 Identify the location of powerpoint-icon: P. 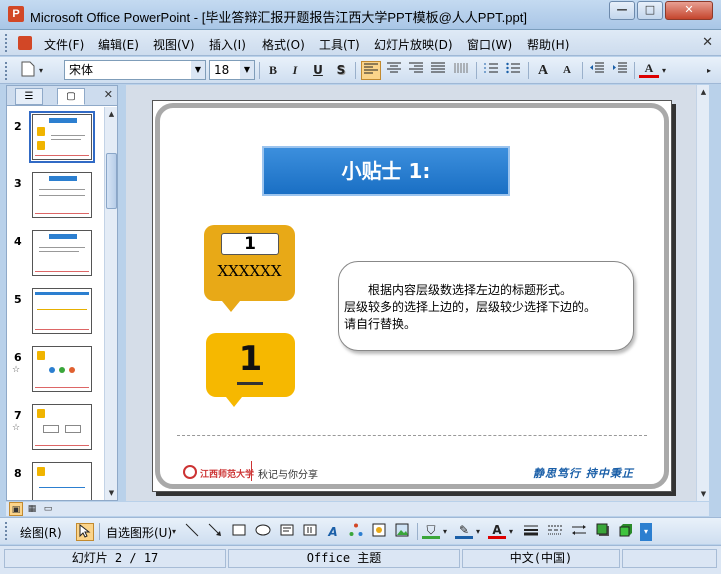
(16, 14).